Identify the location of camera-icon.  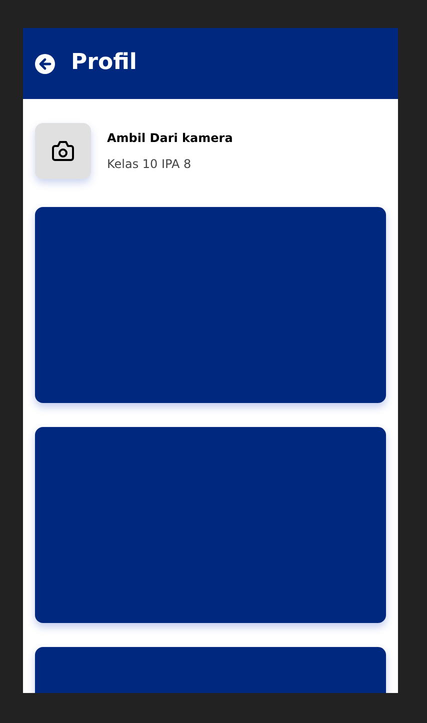
(63, 151).